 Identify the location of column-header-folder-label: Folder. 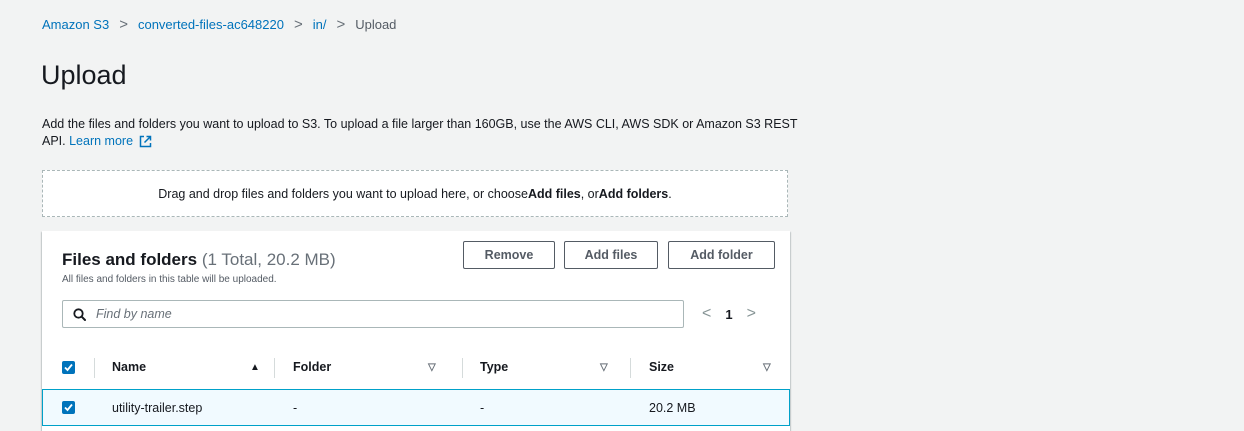
(312, 367).